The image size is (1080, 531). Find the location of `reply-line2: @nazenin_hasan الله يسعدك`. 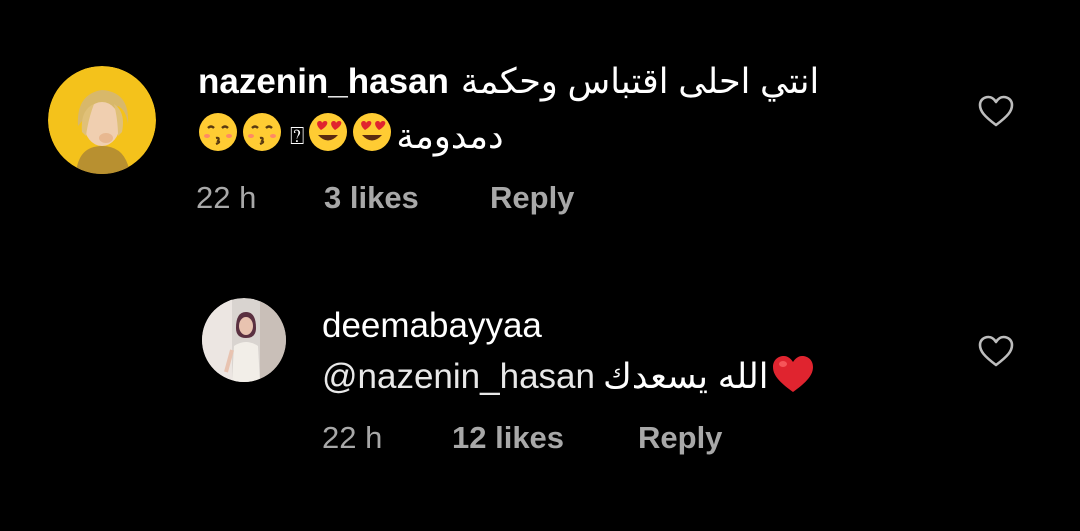

reply-line2: @nazenin_hasan الله يسعدك is located at coordinates (568, 376).